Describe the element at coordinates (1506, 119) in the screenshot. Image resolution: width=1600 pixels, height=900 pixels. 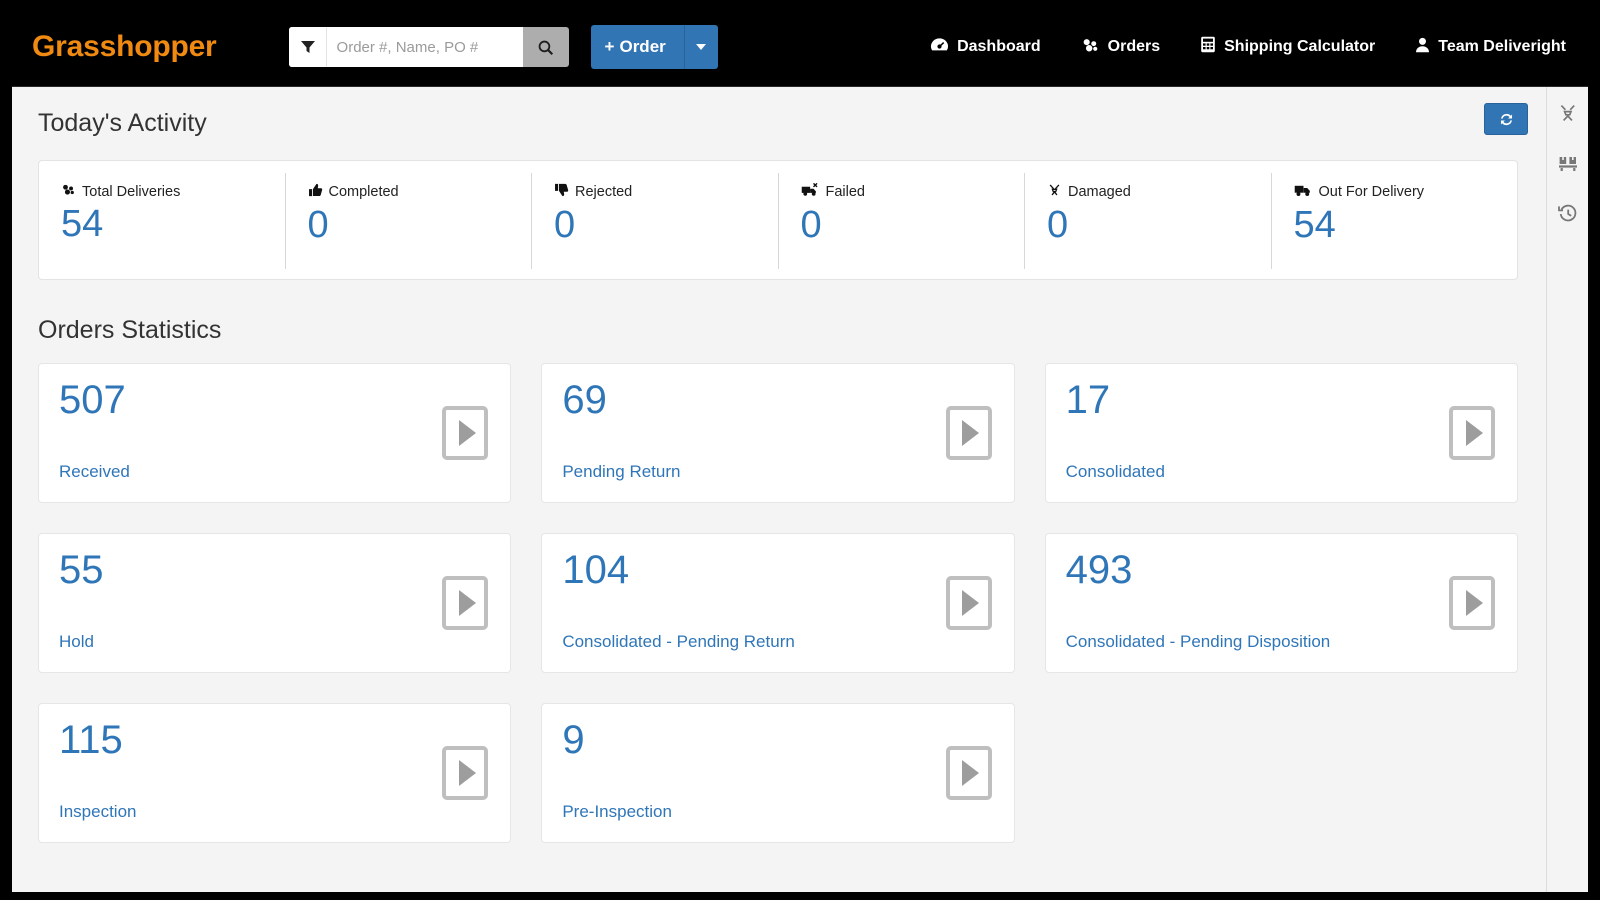
I see `refresh-button` at that location.